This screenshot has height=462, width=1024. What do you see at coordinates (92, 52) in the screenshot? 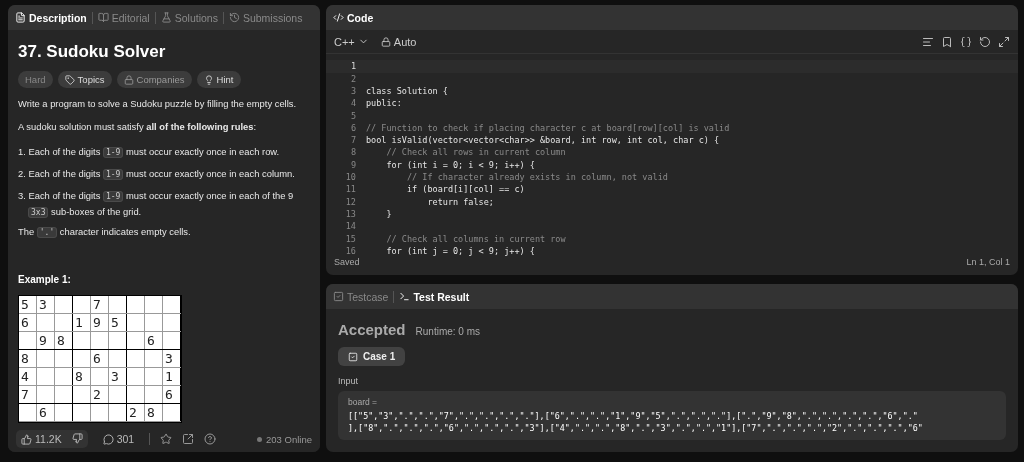
I see `problem-title: 37. Sudoku Solver` at bounding box center [92, 52].